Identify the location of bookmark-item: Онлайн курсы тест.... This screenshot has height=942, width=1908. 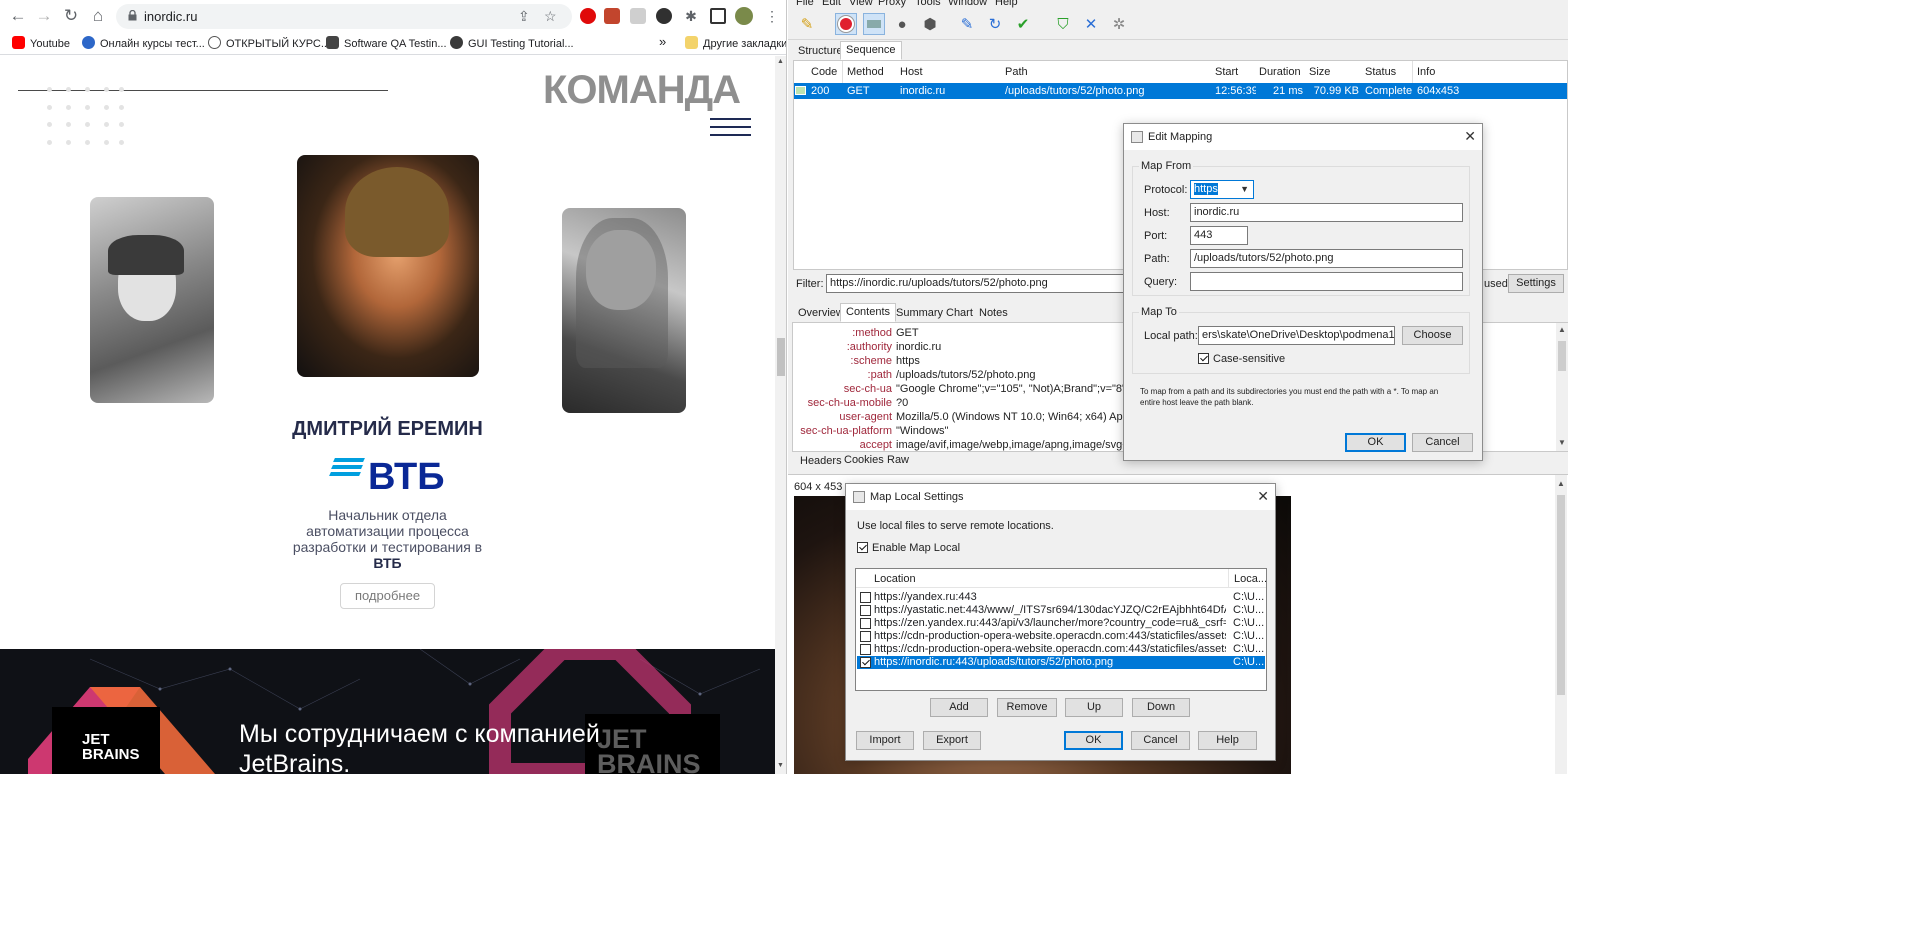
(143, 43).